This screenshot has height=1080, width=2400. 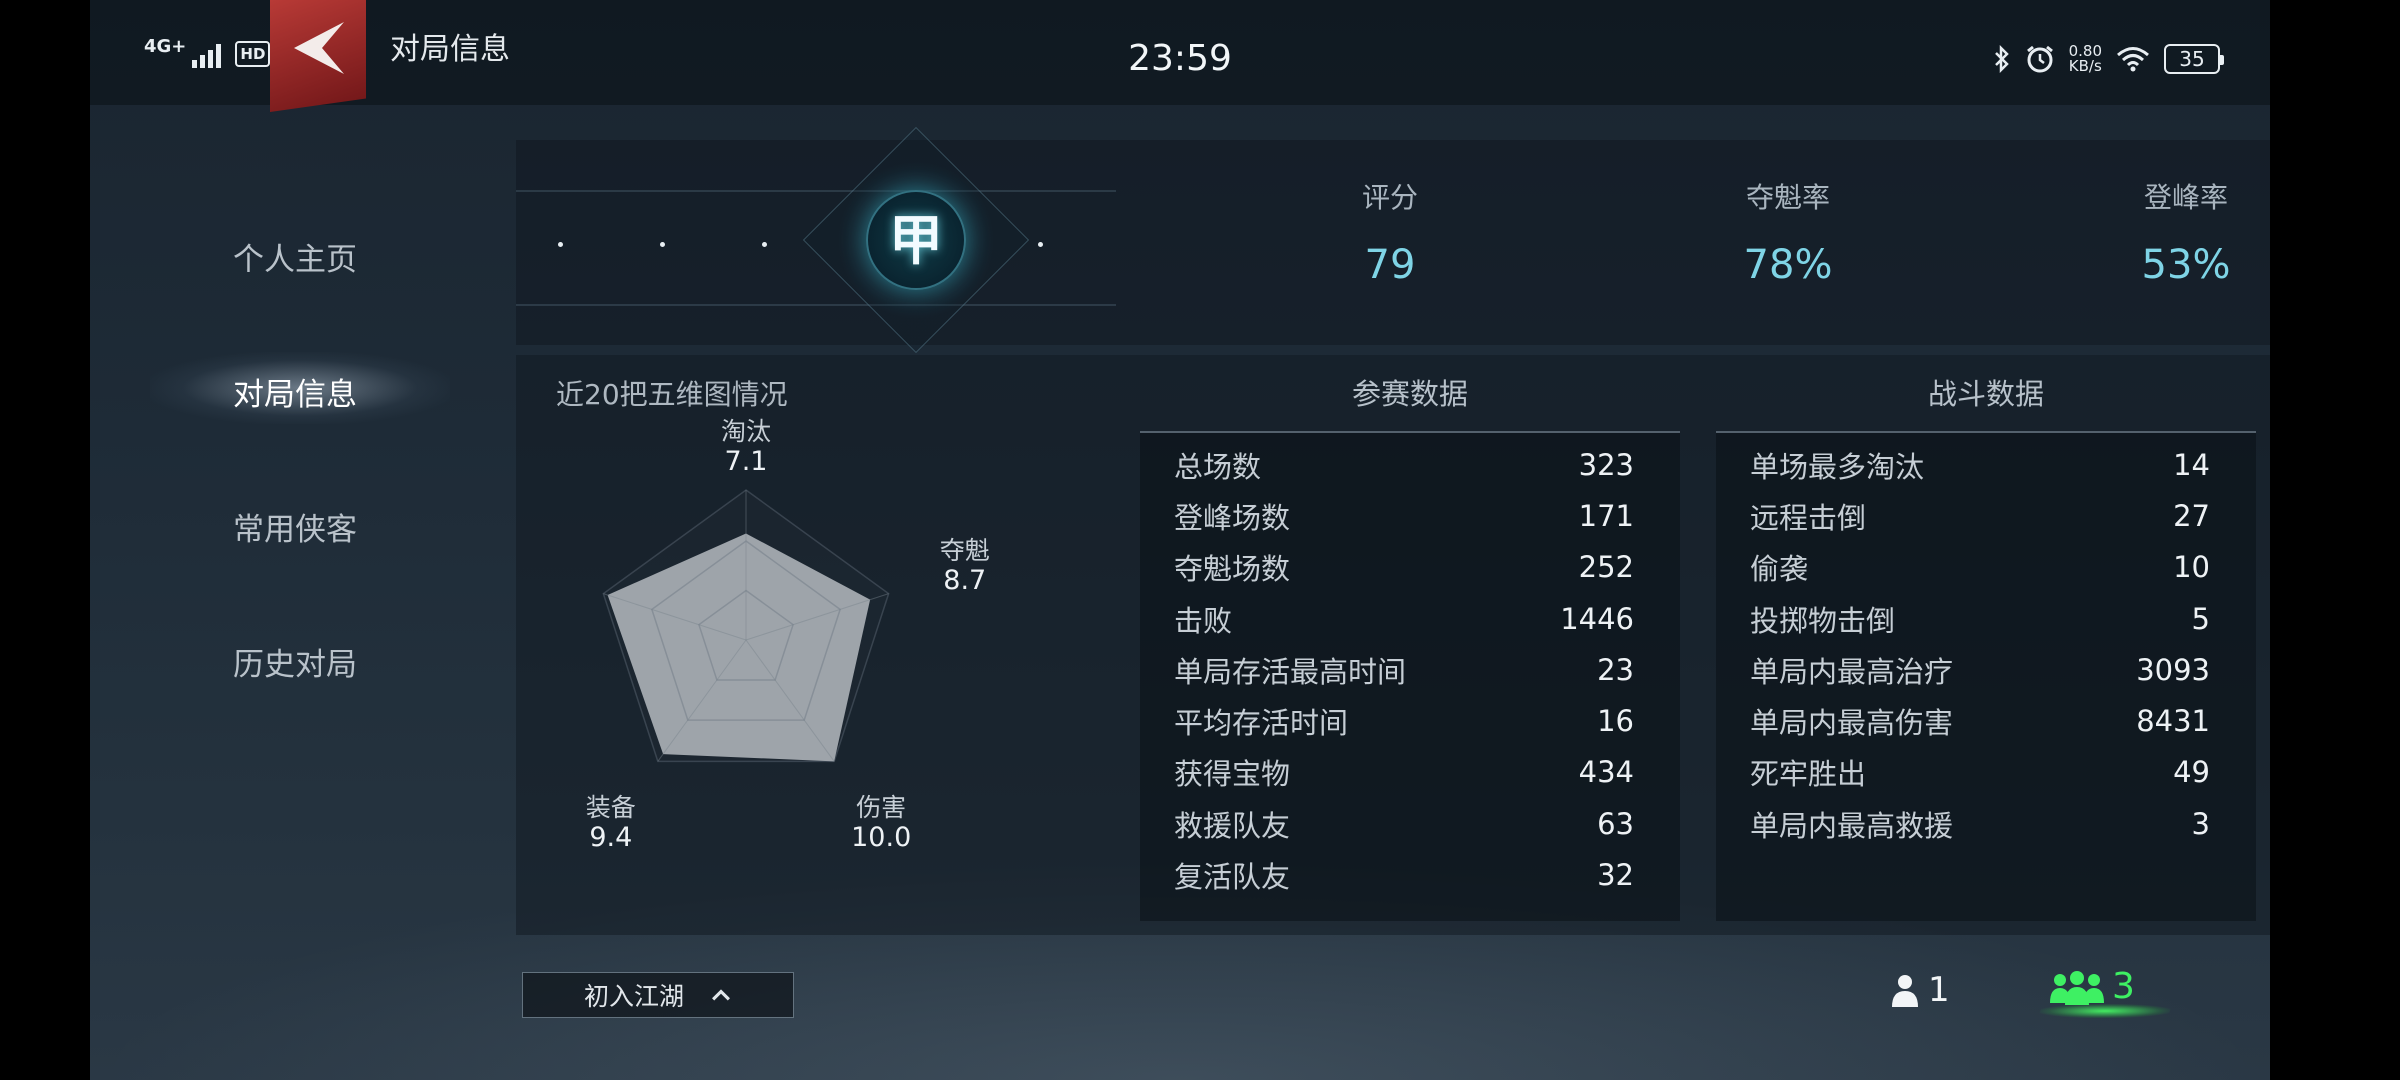 What do you see at coordinates (2001, 59) in the screenshot?
I see `bluetooth-icon` at bounding box center [2001, 59].